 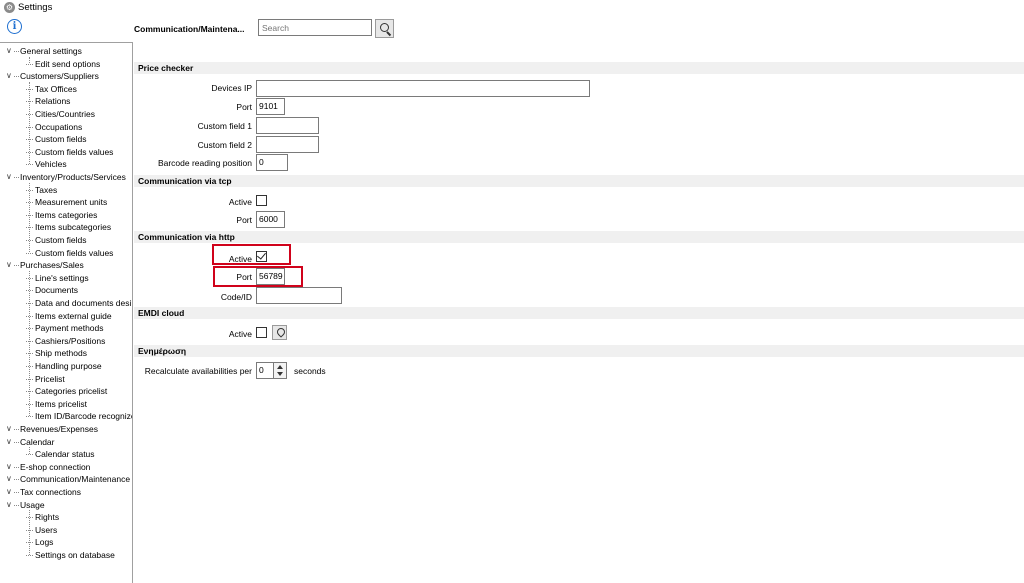 I want to click on tree-item: Items pricelist, so click(x=56, y=404).